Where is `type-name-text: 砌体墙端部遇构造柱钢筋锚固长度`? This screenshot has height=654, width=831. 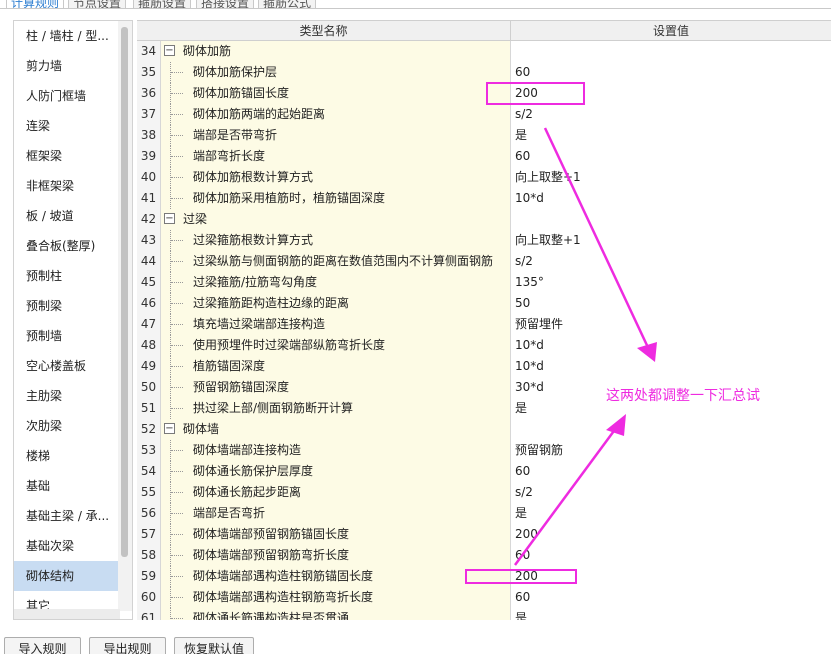
type-name-text: 砌体墙端部遇构造柱钢筋锚固长度 is located at coordinates (283, 576).